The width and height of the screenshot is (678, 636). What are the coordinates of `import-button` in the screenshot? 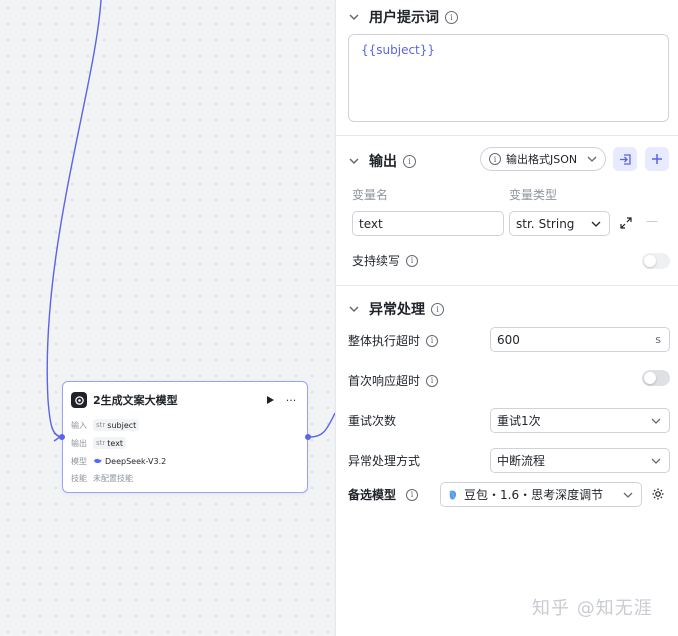 It's located at (625, 159).